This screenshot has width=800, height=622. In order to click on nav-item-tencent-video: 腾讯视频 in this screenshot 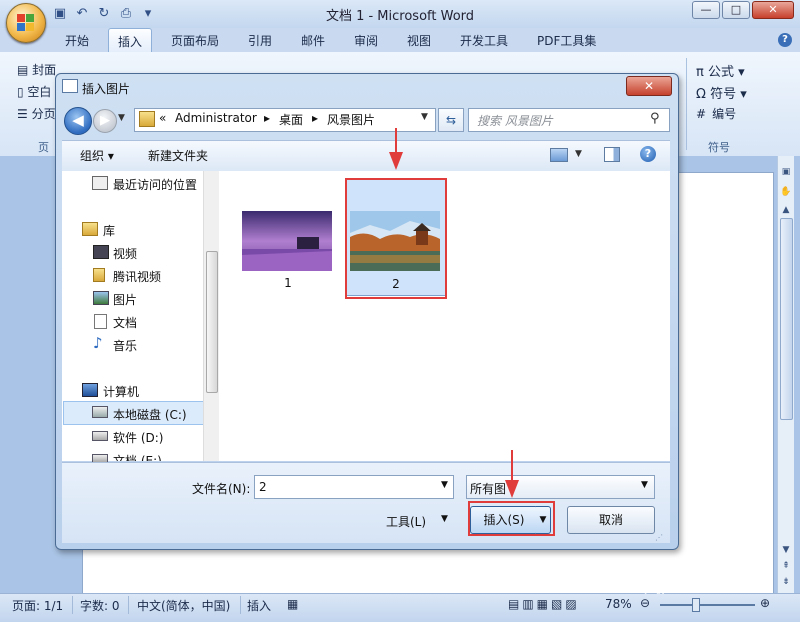, I will do `click(137, 276)`.